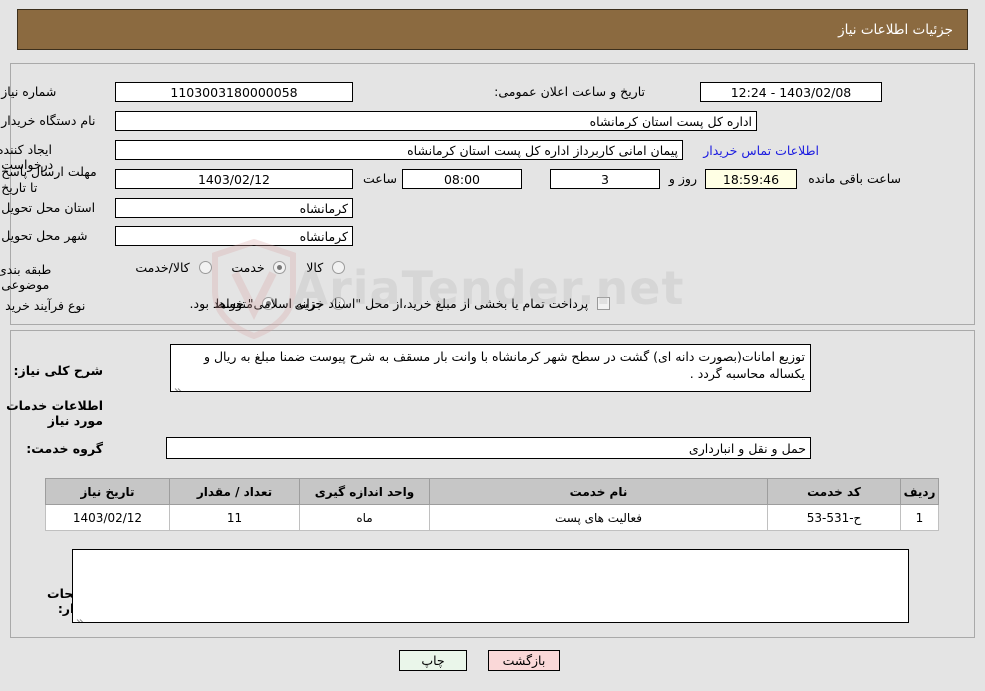 The height and width of the screenshot is (691, 985). I want to click on deadline-hour-value: 08:00, so click(462, 179).